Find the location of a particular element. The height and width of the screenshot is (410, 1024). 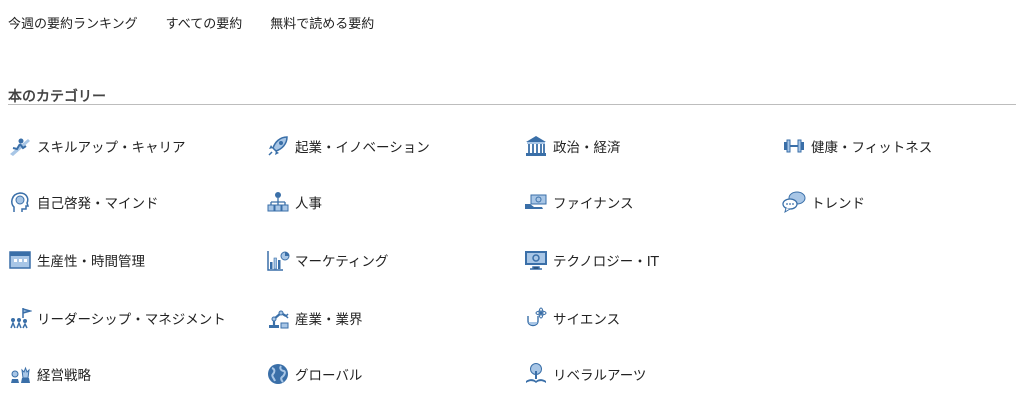

category-marketing: マーケティング is located at coordinates (327, 260).